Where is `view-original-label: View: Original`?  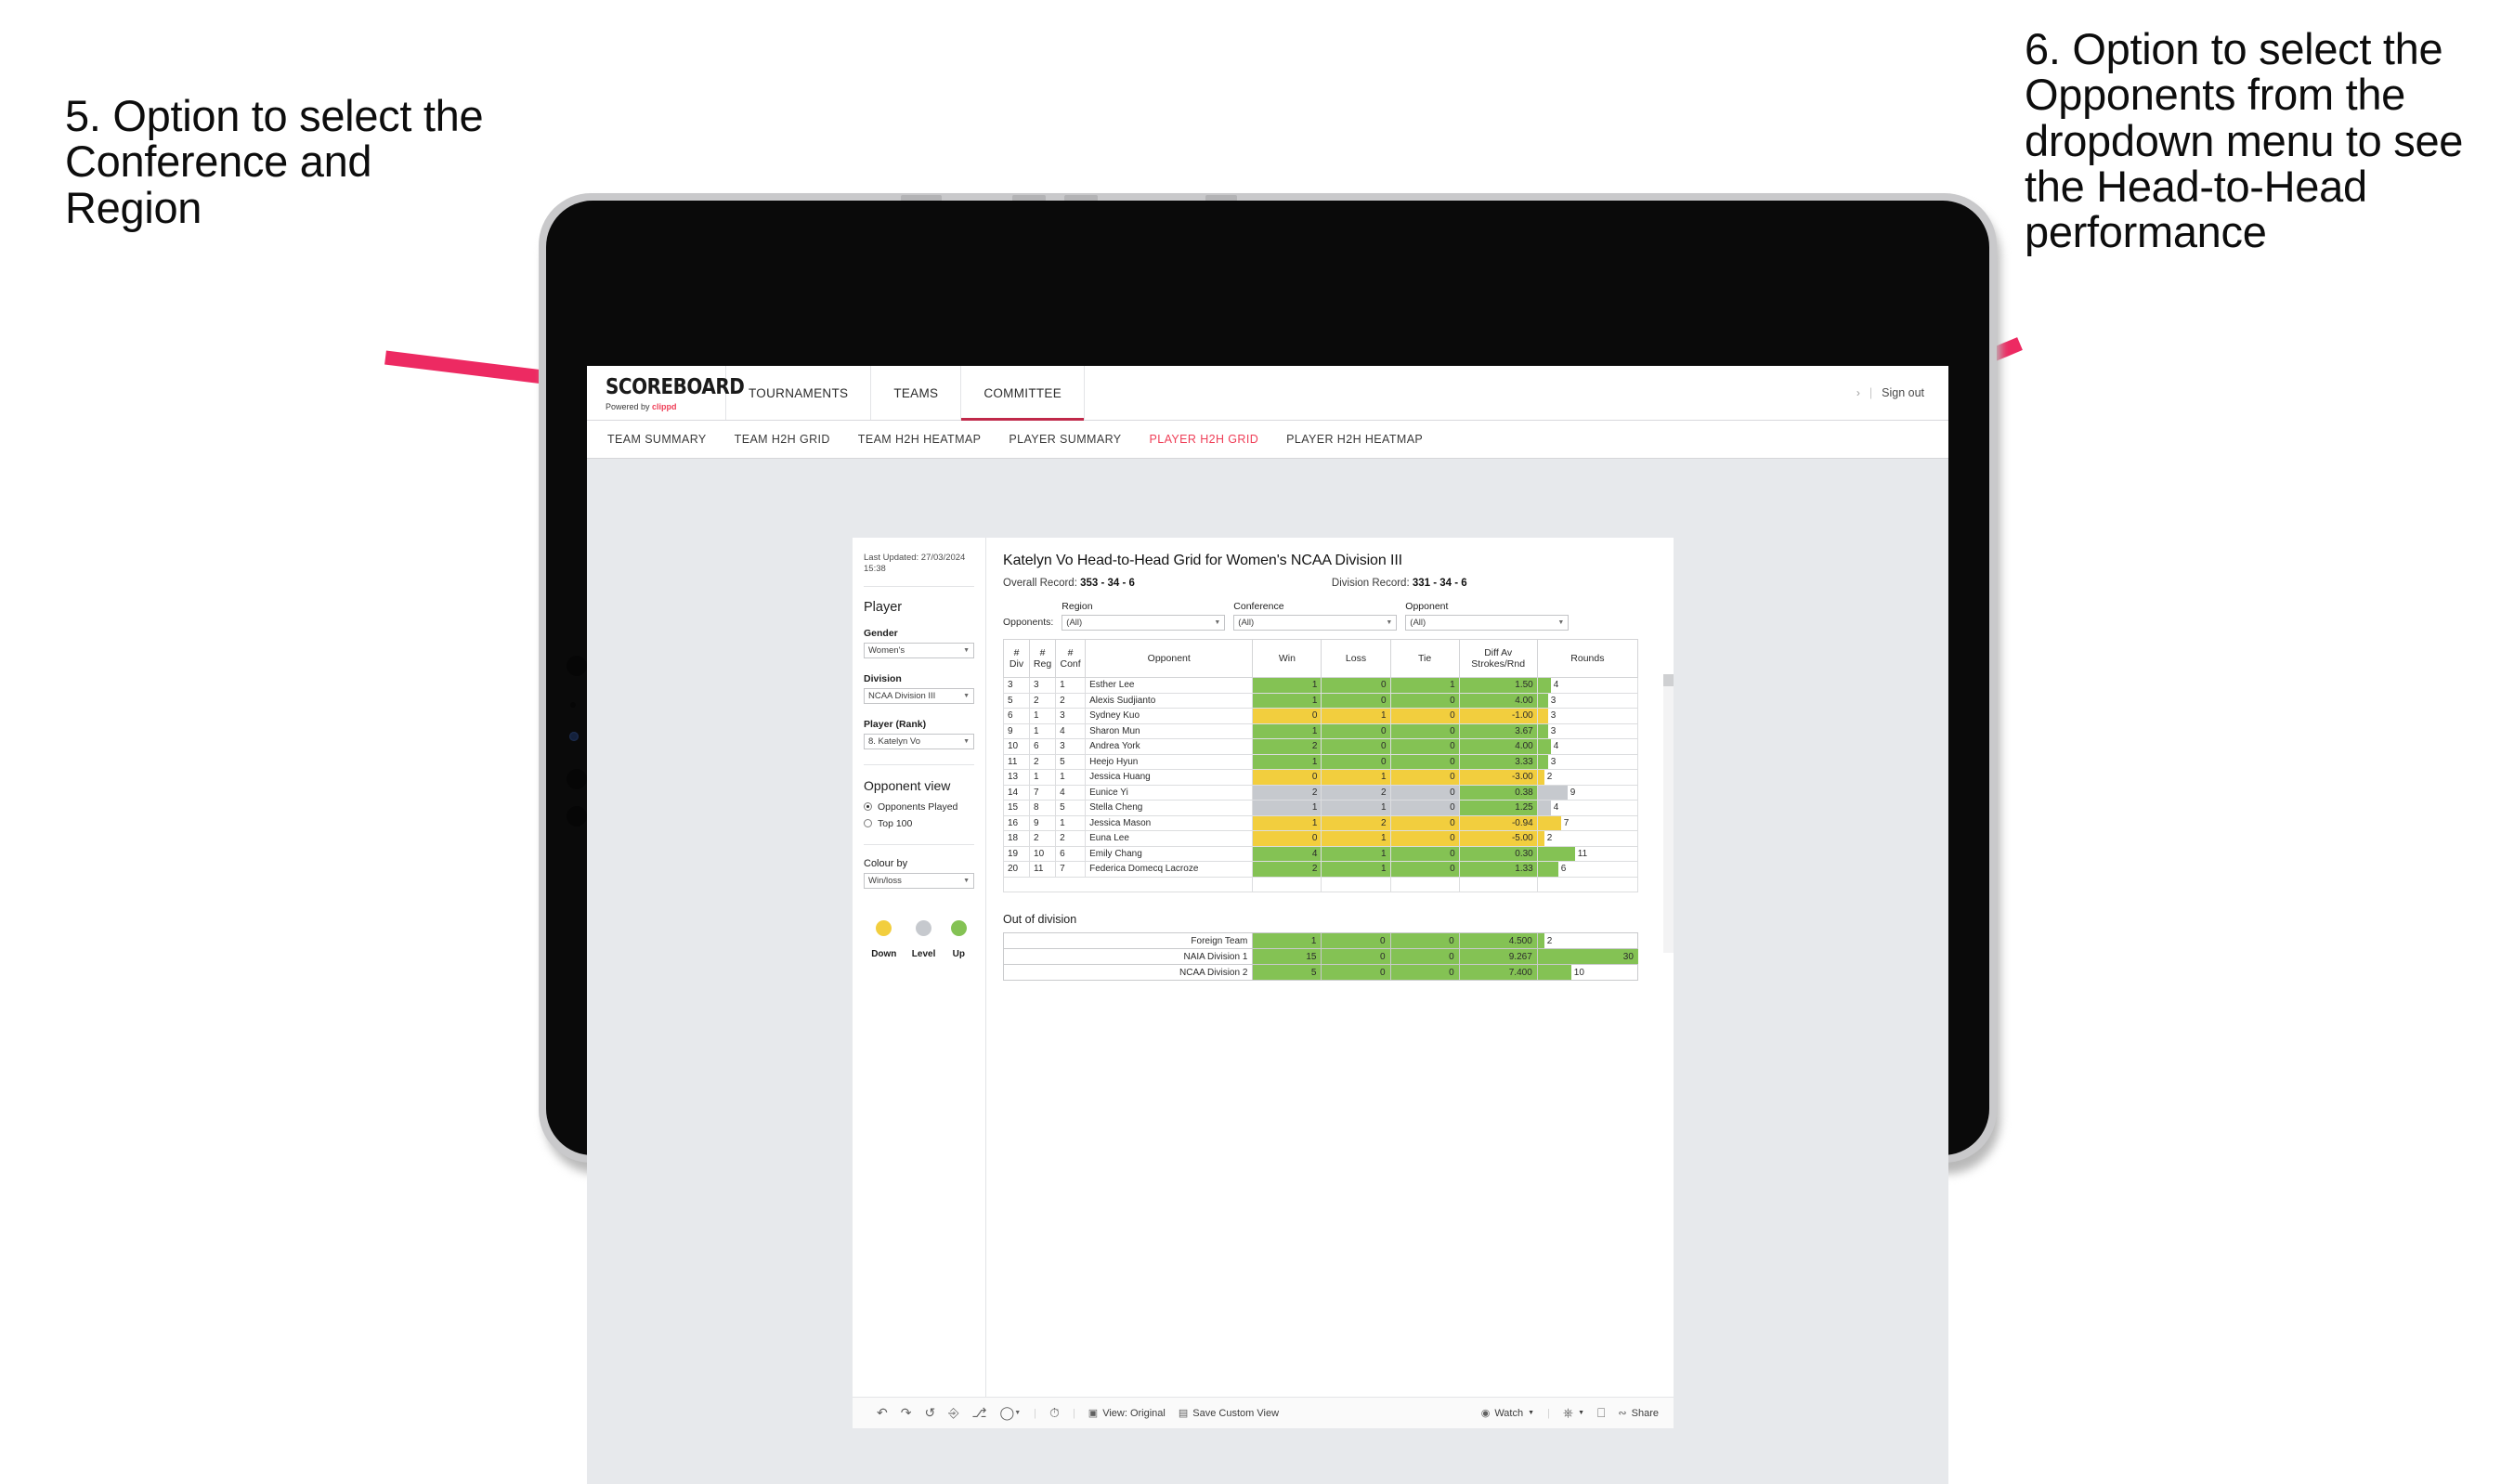
view-original-label: View: Original is located at coordinates (1134, 1413).